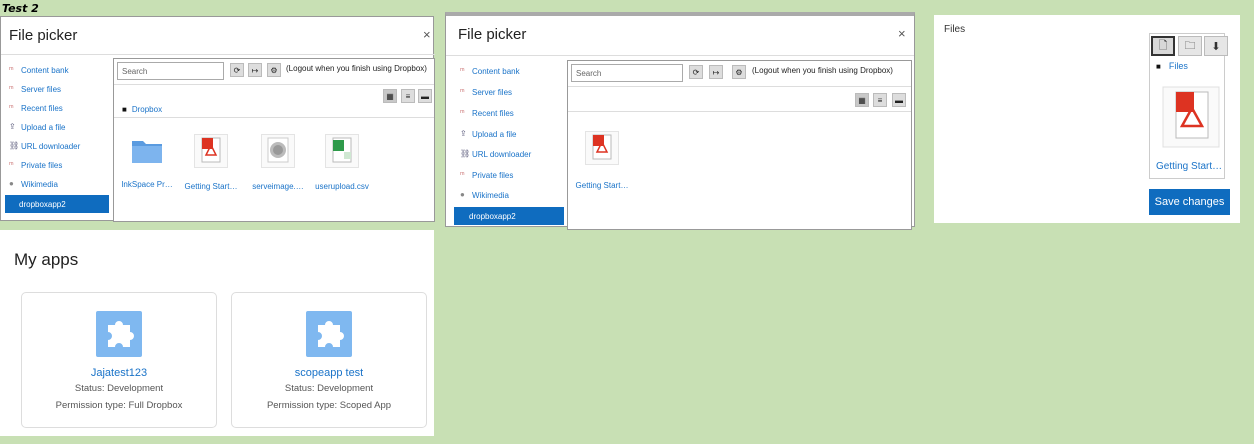 The height and width of the screenshot is (444, 1254). Describe the element at coordinates (329, 373) in the screenshot. I see `app-name-link: scopeapp test` at that location.